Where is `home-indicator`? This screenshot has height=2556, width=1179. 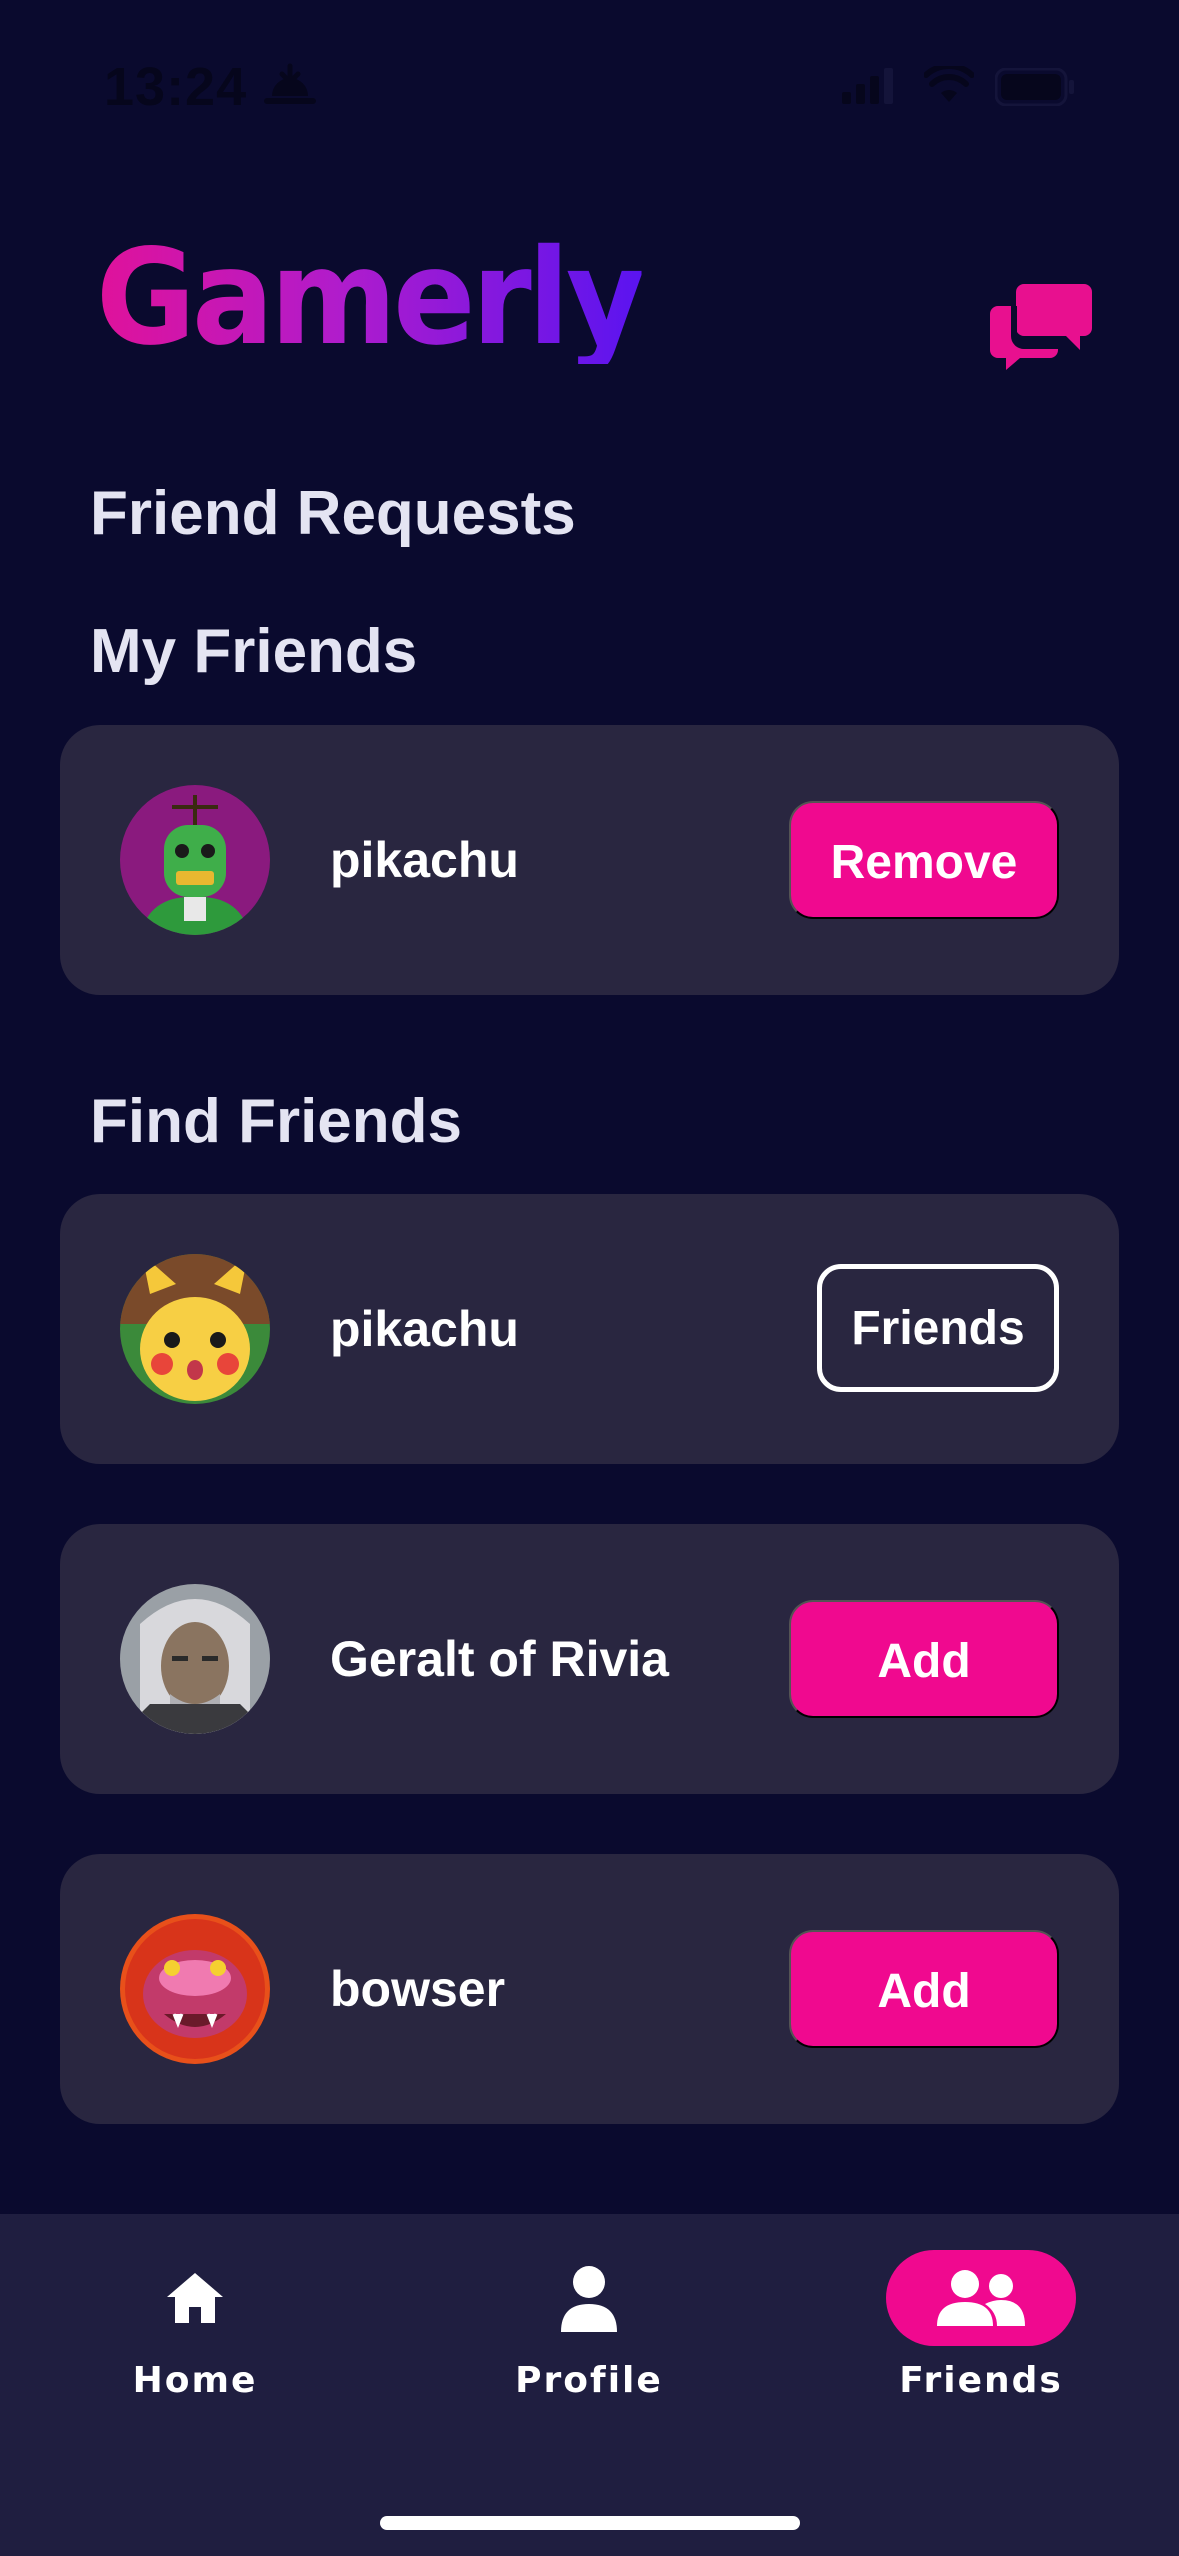 home-indicator is located at coordinates (590, 2523).